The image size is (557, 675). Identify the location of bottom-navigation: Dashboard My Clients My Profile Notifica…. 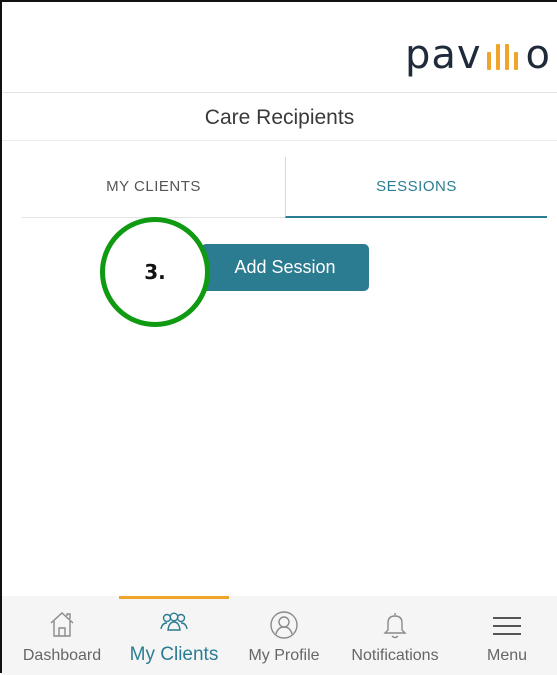
(279, 635).